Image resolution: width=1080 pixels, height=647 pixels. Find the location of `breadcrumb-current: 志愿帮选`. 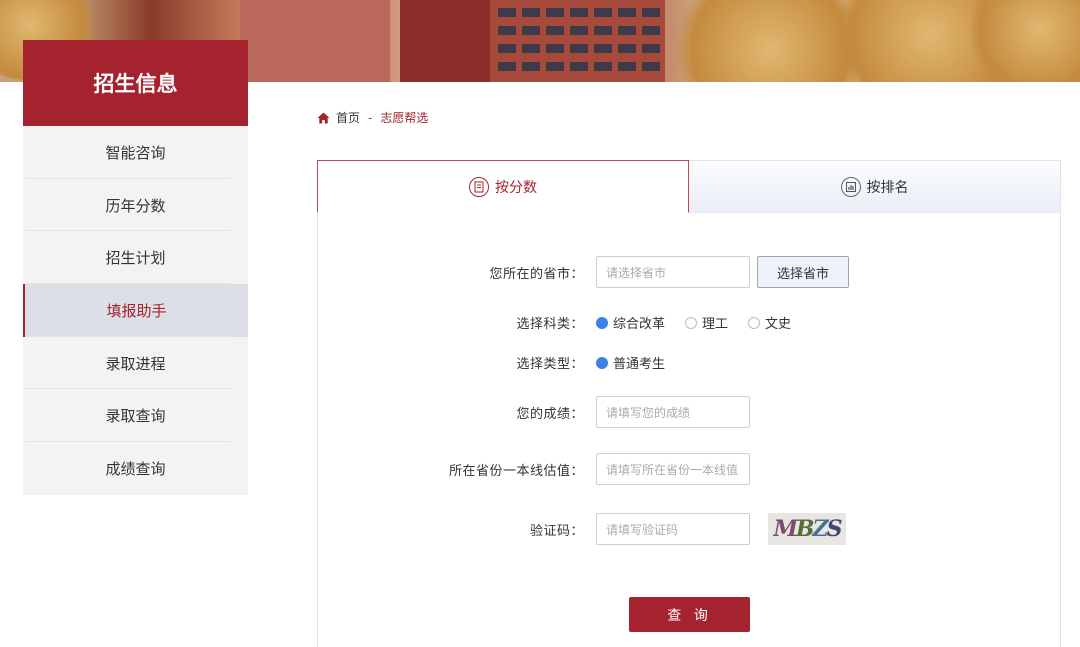

breadcrumb-current: 志愿帮选 is located at coordinates (404, 118).